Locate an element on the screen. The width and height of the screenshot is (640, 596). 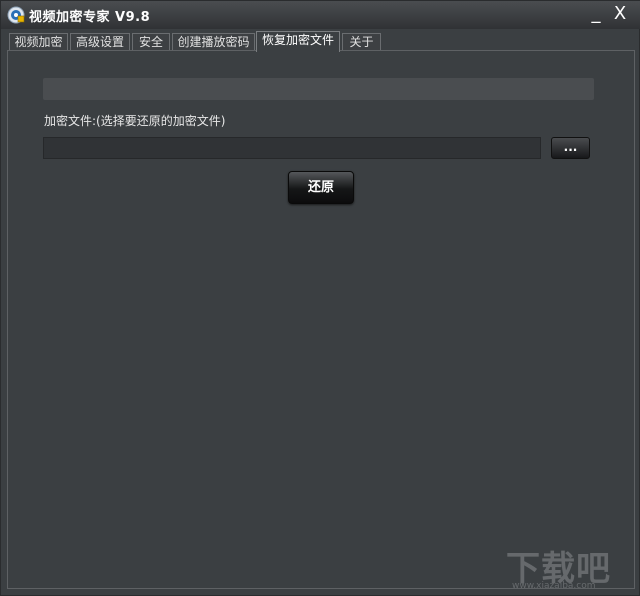
watermark-url: www.xiazaiba.com is located at coordinates (554, 586).